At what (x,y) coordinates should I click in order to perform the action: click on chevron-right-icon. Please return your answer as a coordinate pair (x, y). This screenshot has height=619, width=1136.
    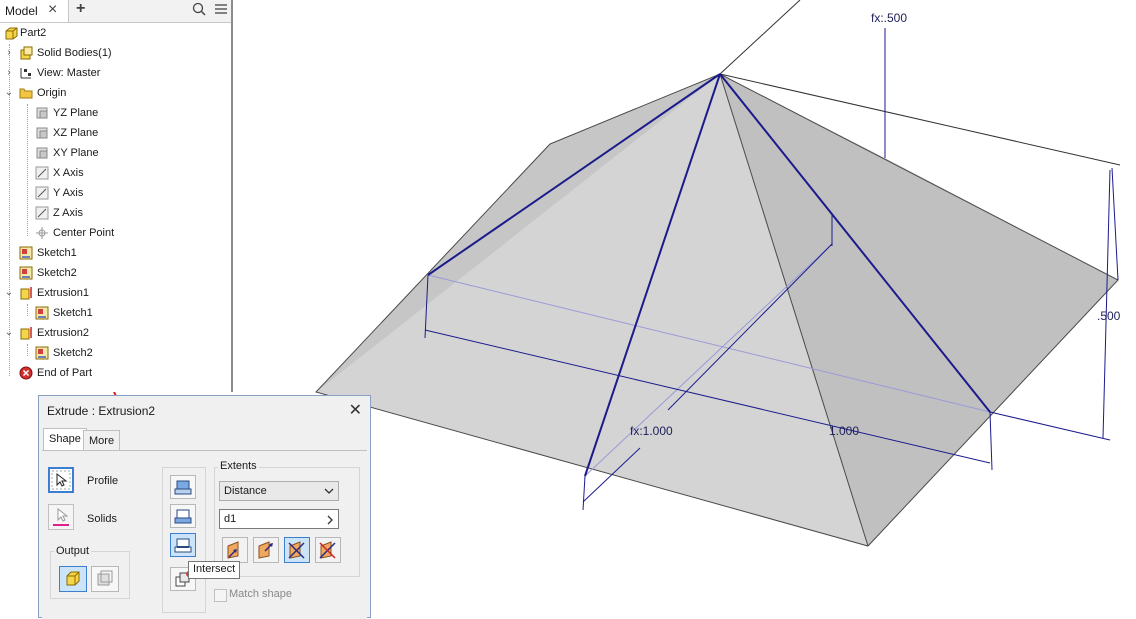
    Looking at the image, I should click on (330, 520).